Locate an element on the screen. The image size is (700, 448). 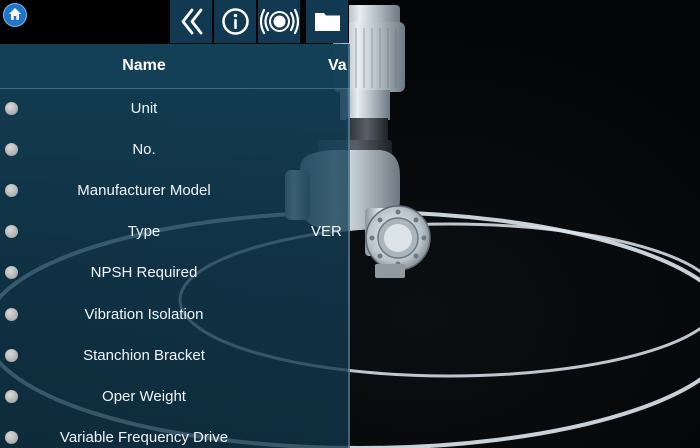
home-icon is located at coordinates (15, 14).